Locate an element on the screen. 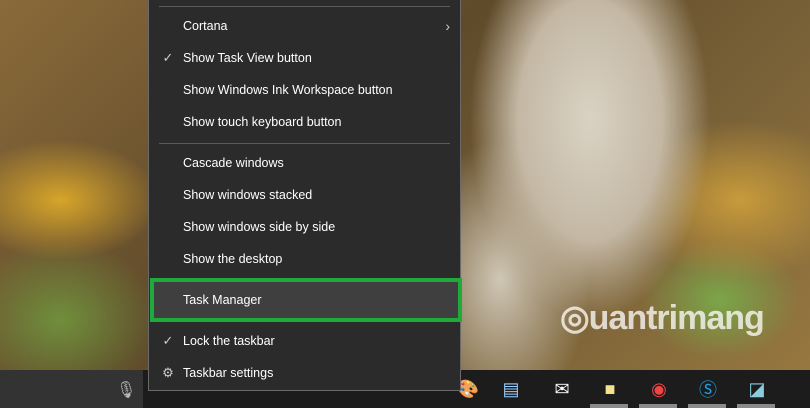  skype-icon: Ⓢ is located at coordinates (708, 389).